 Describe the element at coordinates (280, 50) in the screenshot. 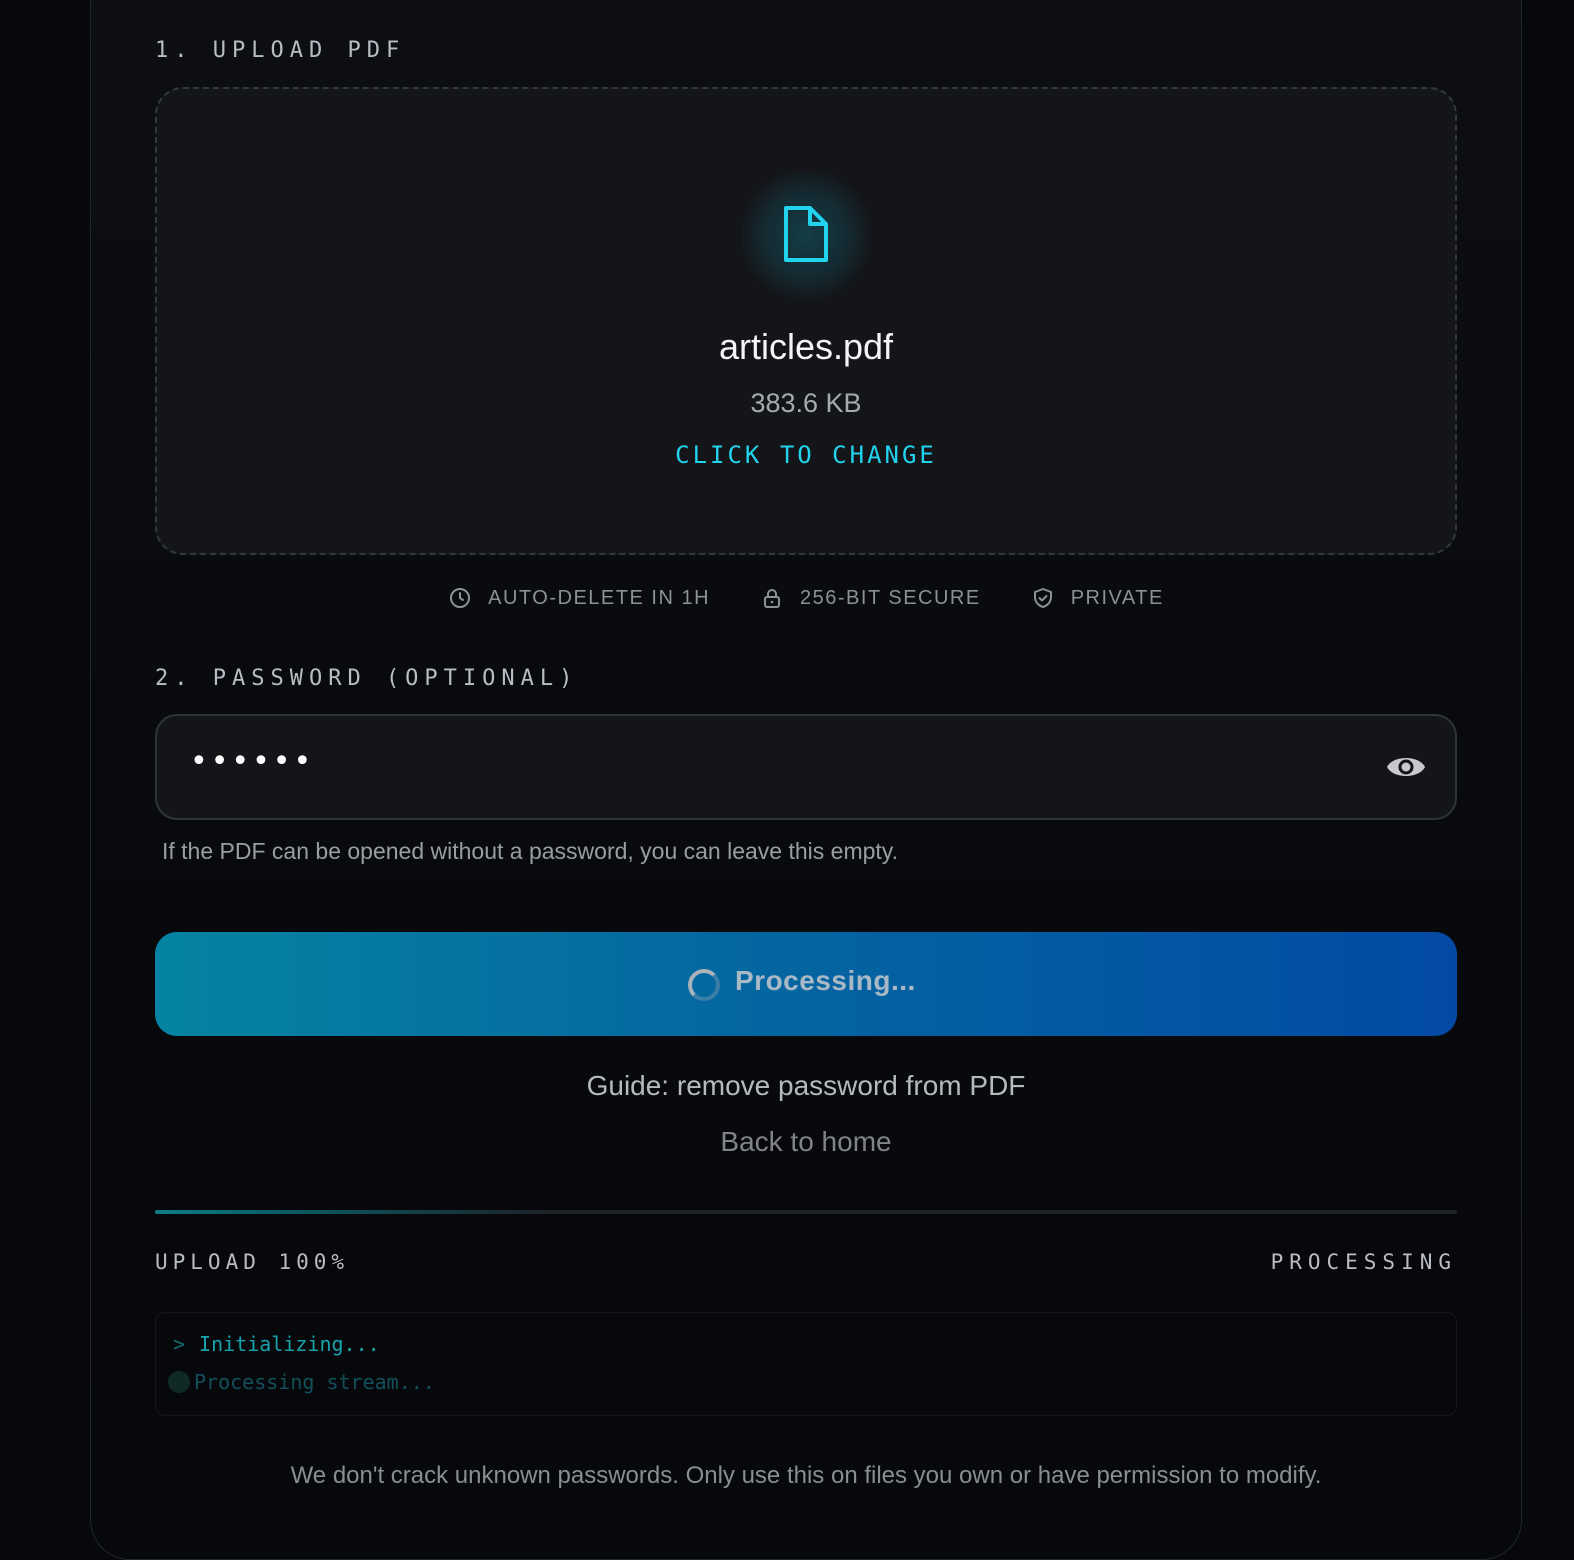

I see `upload-section-label: 1. UPLOAD PDF` at that location.